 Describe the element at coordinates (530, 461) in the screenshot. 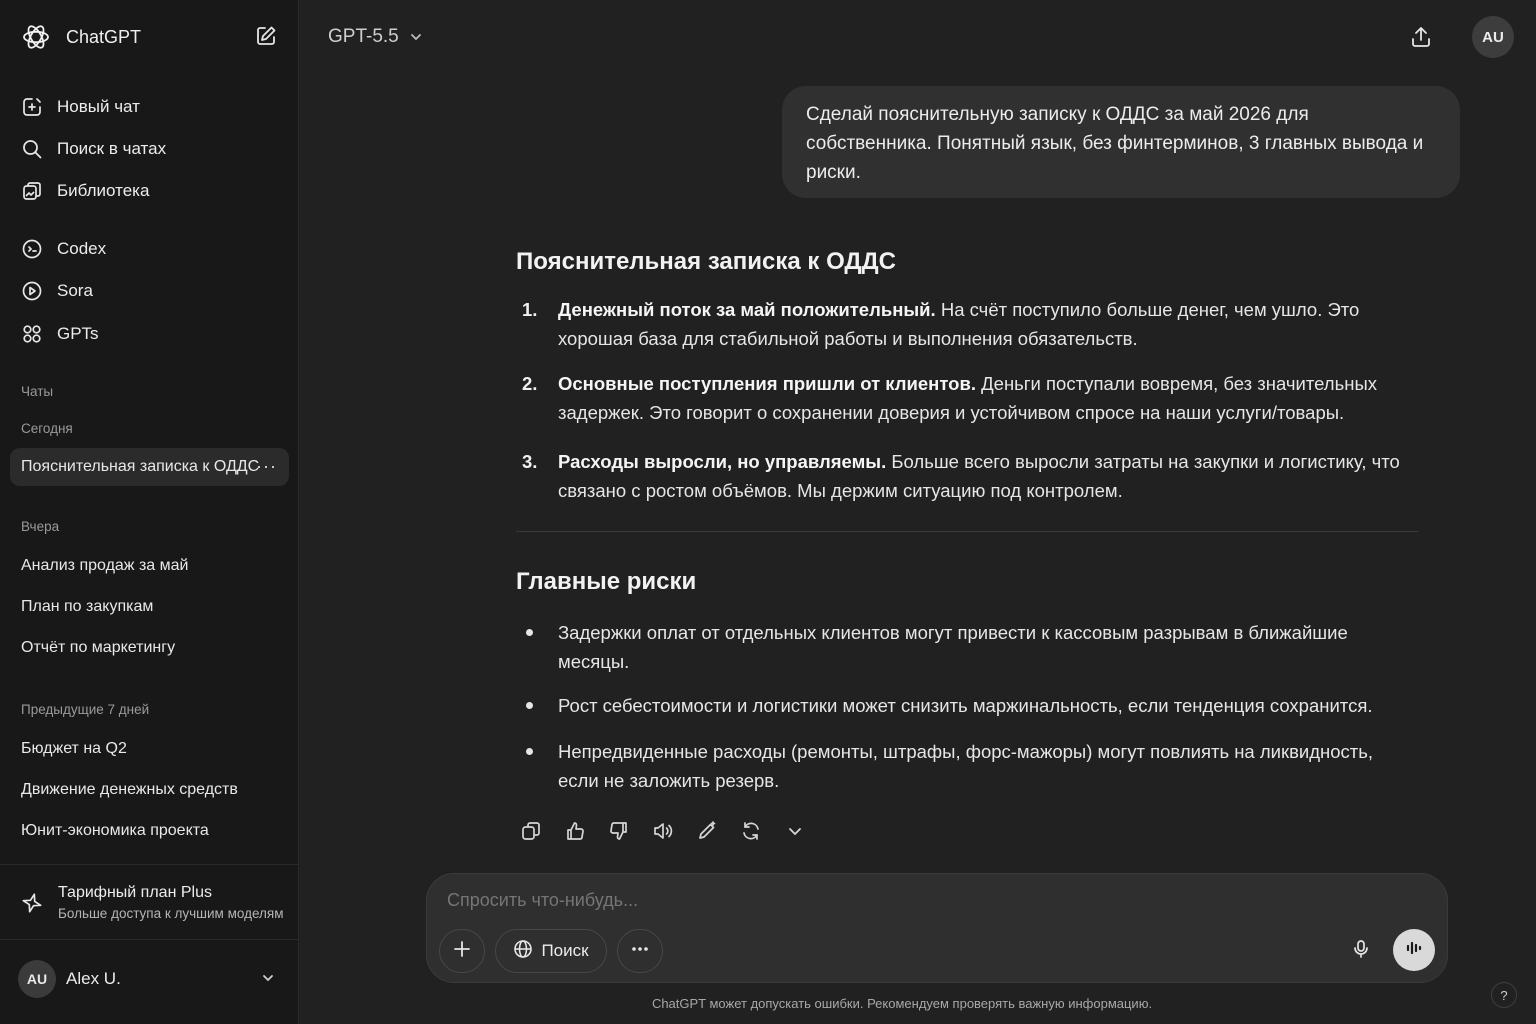

I see `list-number: 3.` at that location.